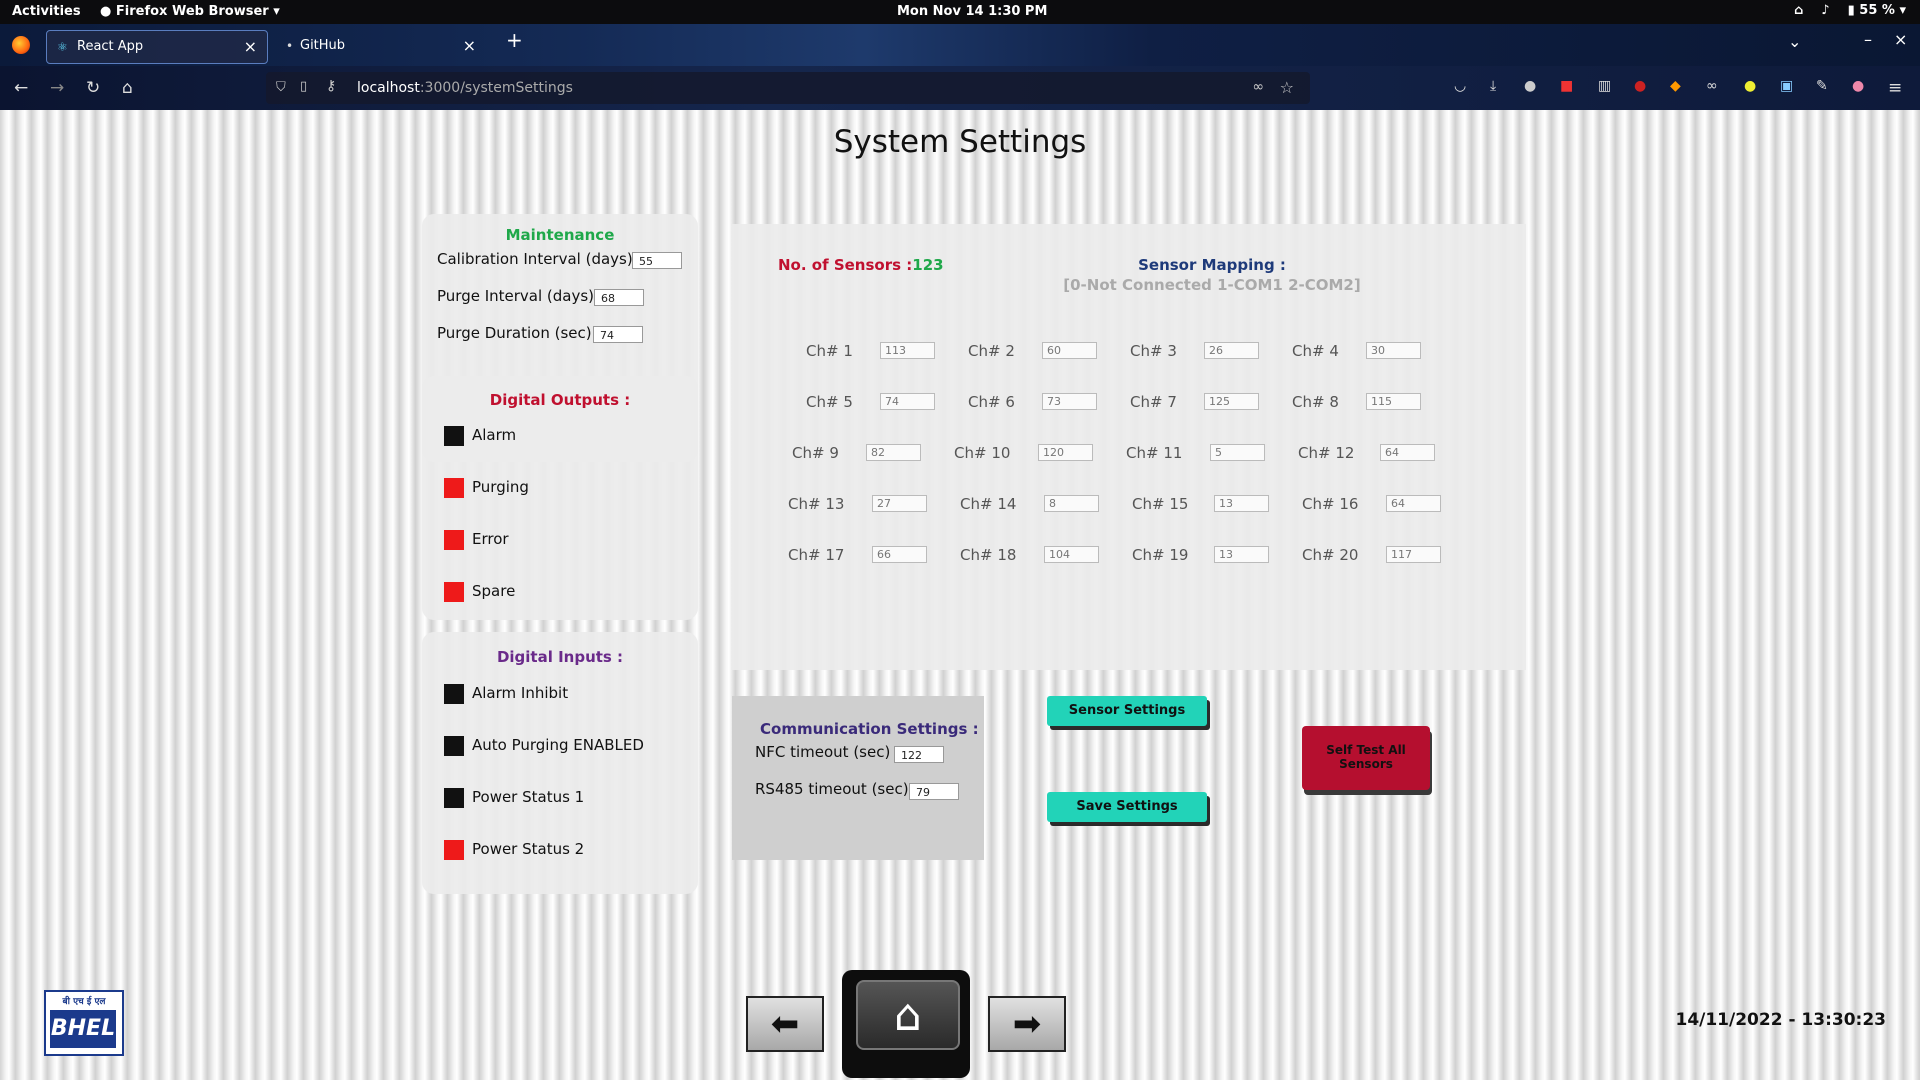 The image size is (1920, 1080). Describe the element at coordinates (1237, 452) in the screenshot. I see `channel-input: 5` at that location.